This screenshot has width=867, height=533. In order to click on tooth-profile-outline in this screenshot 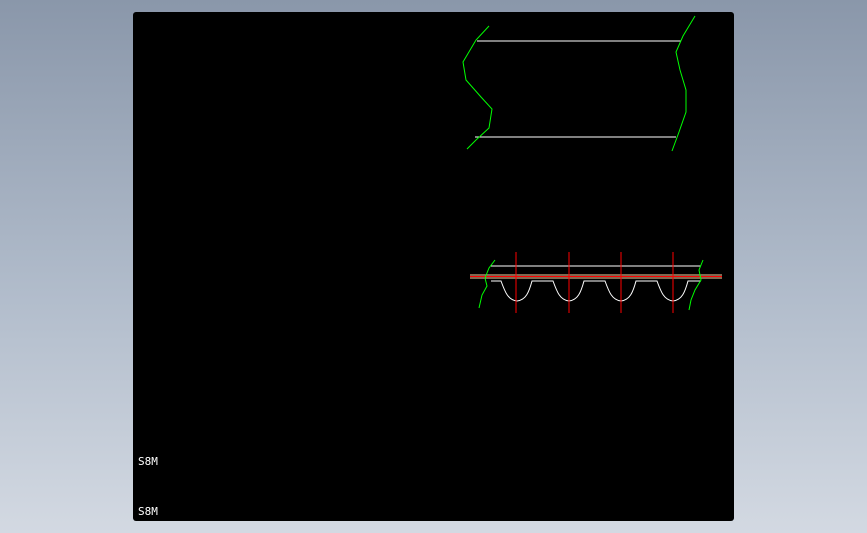, I will do `click(596, 291)`.